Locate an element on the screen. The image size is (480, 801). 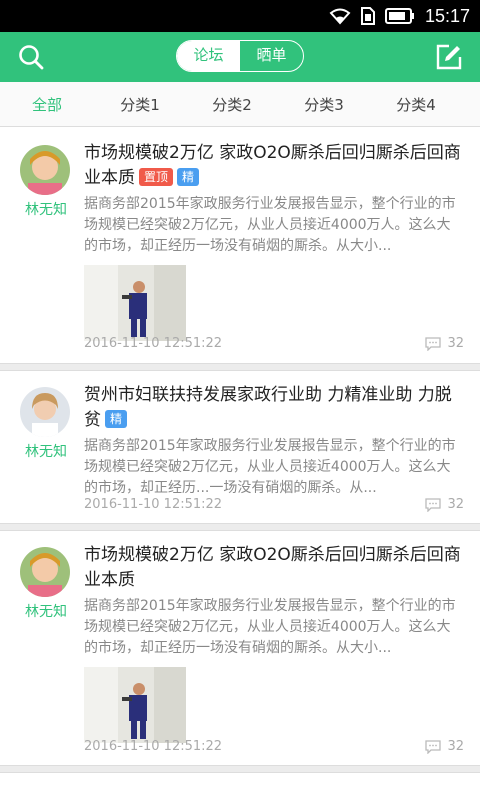
segment-control: 论坛 晒单 is located at coordinates (240, 56).